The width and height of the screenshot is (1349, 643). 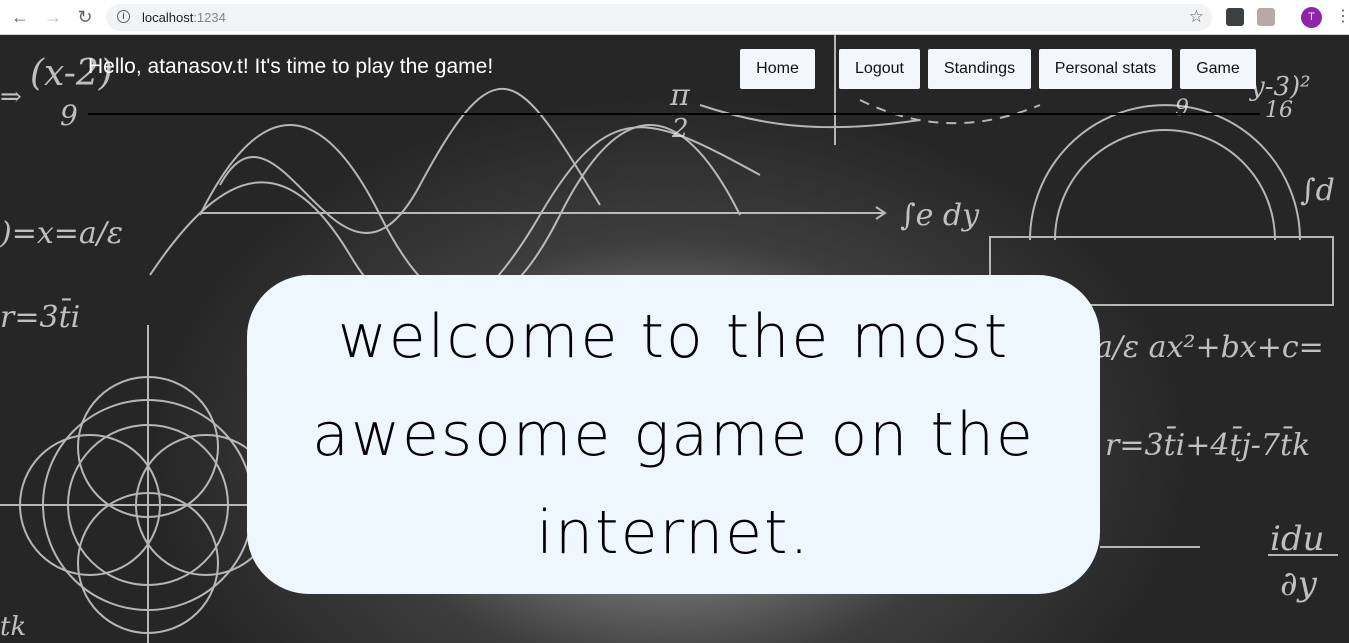 I want to click on browser-toolbar: ← → ↻ i localhost:1234 ☆ T ⋮, so click(x=674, y=17).